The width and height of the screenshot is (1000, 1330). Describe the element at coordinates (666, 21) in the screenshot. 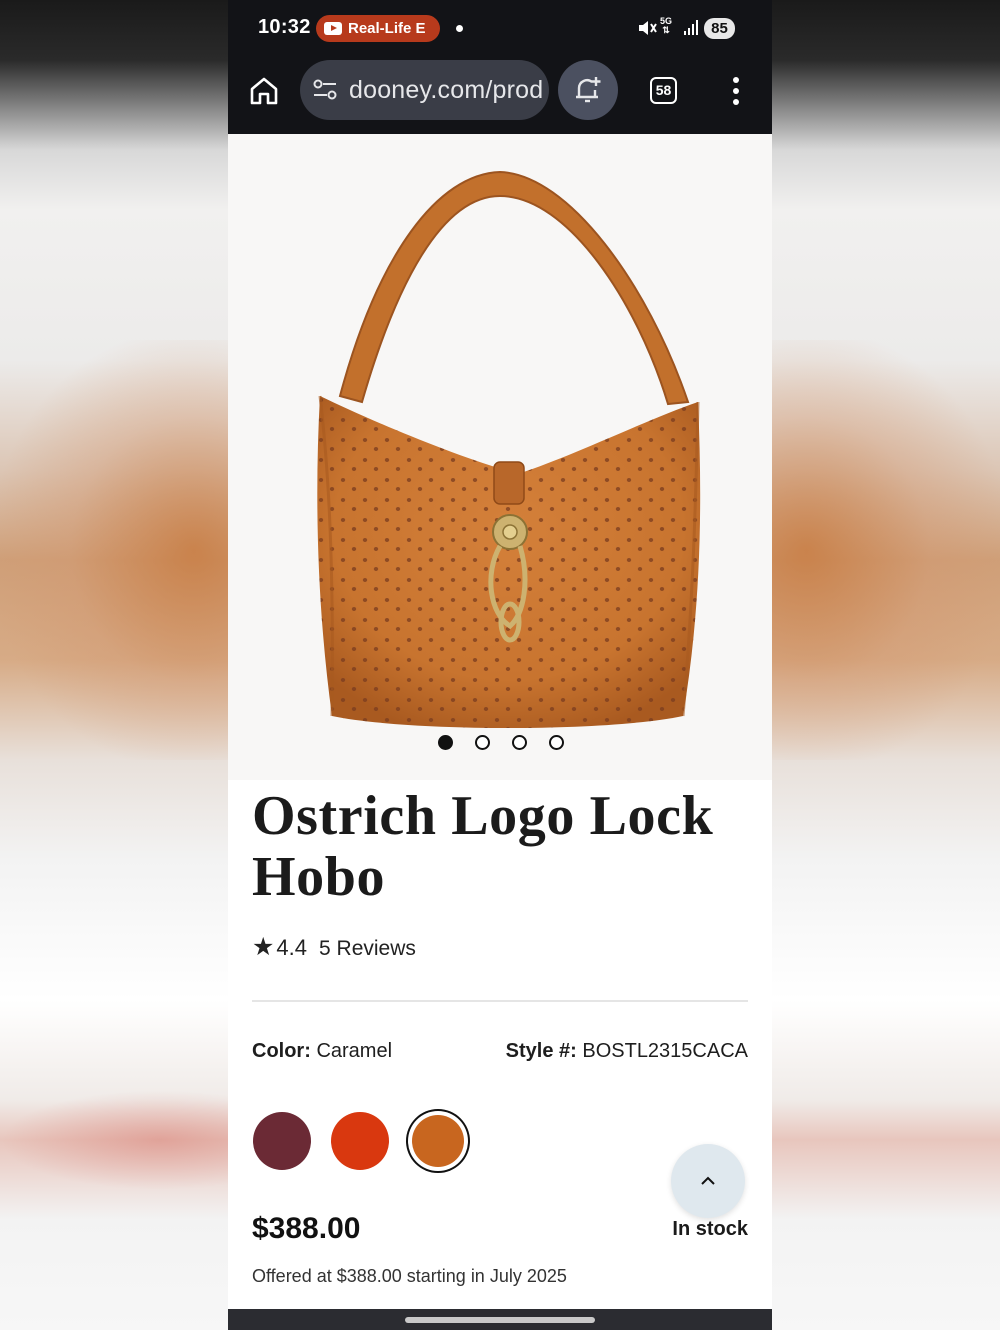

I see `network-label: 5G` at that location.